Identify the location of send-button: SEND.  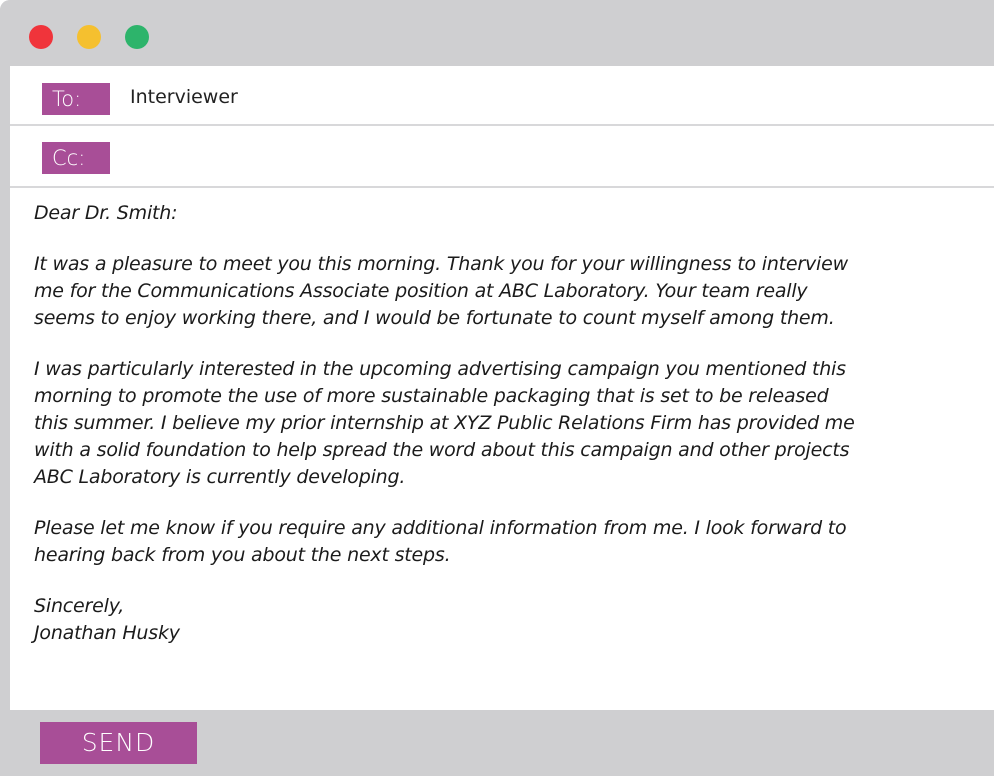
(118, 743).